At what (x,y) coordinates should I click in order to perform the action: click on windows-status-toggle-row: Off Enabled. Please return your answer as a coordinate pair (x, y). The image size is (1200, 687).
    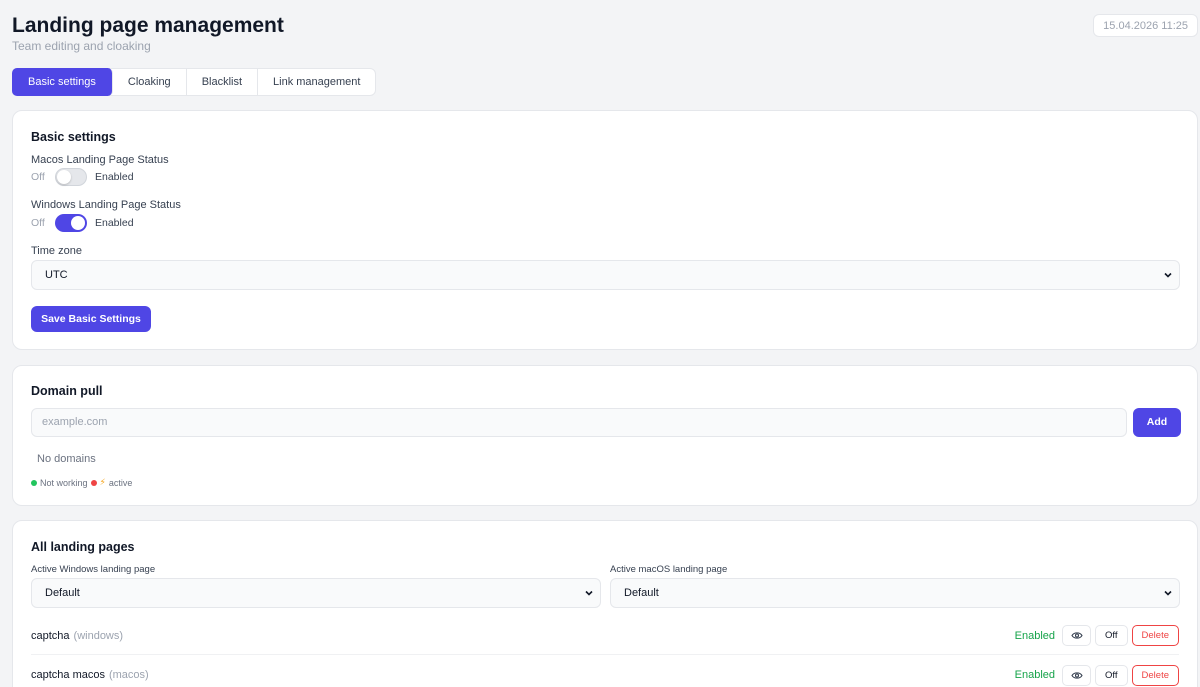
    Looking at the image, I should click on (82, 223).